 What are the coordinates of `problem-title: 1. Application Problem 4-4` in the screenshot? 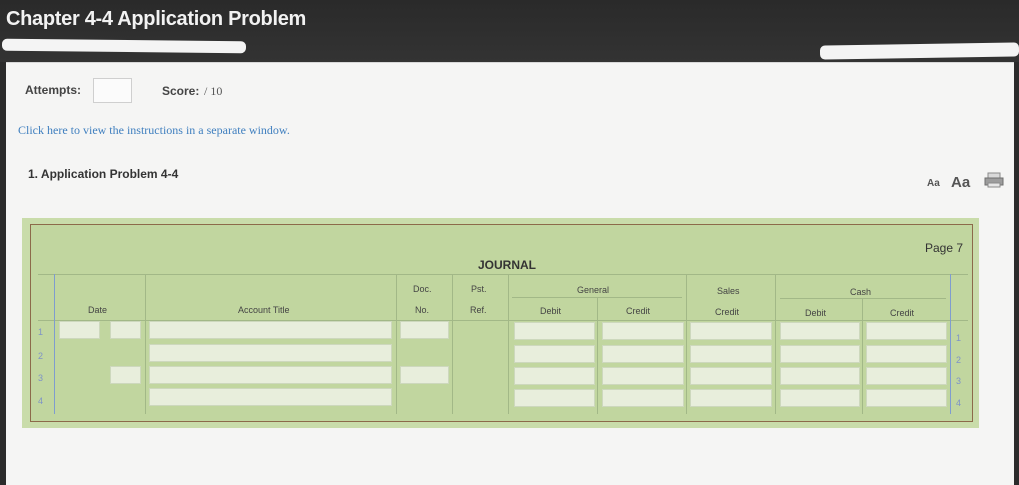 It's located at (103, 174).